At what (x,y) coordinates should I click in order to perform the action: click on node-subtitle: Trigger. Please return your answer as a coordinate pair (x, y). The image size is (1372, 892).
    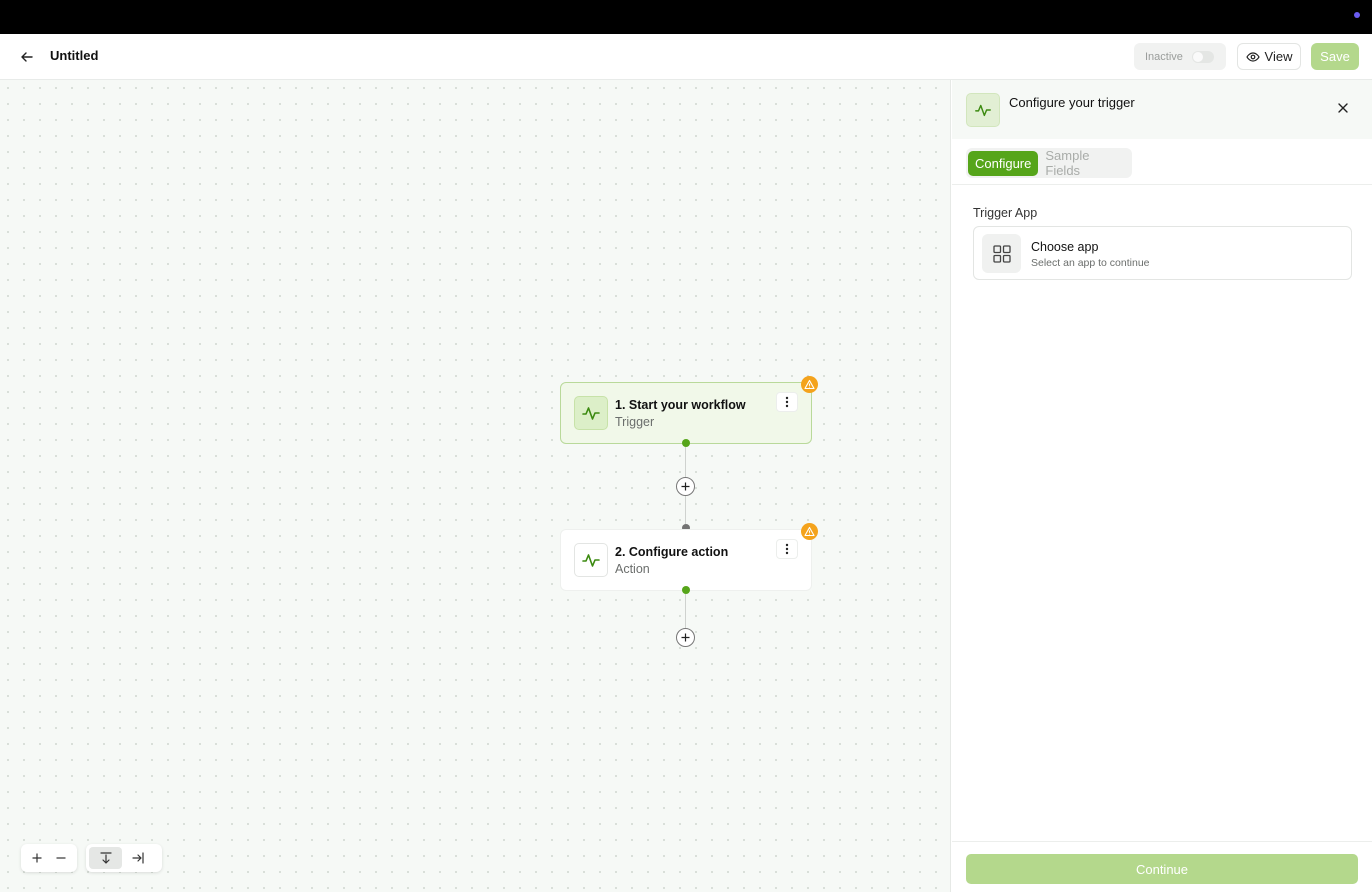
    Looking at the image, I should click on (635, 422).